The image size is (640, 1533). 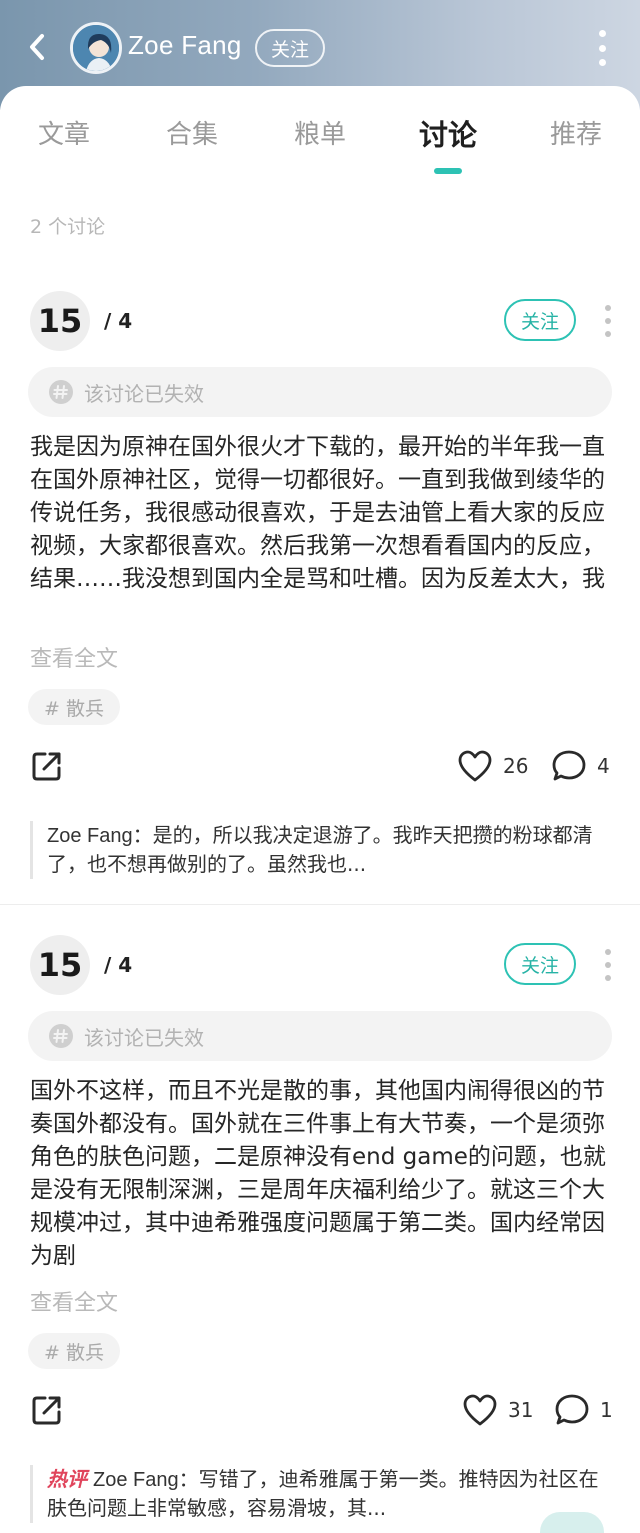 I want to click on chevron-left-icon, so click(x=37, y=47).